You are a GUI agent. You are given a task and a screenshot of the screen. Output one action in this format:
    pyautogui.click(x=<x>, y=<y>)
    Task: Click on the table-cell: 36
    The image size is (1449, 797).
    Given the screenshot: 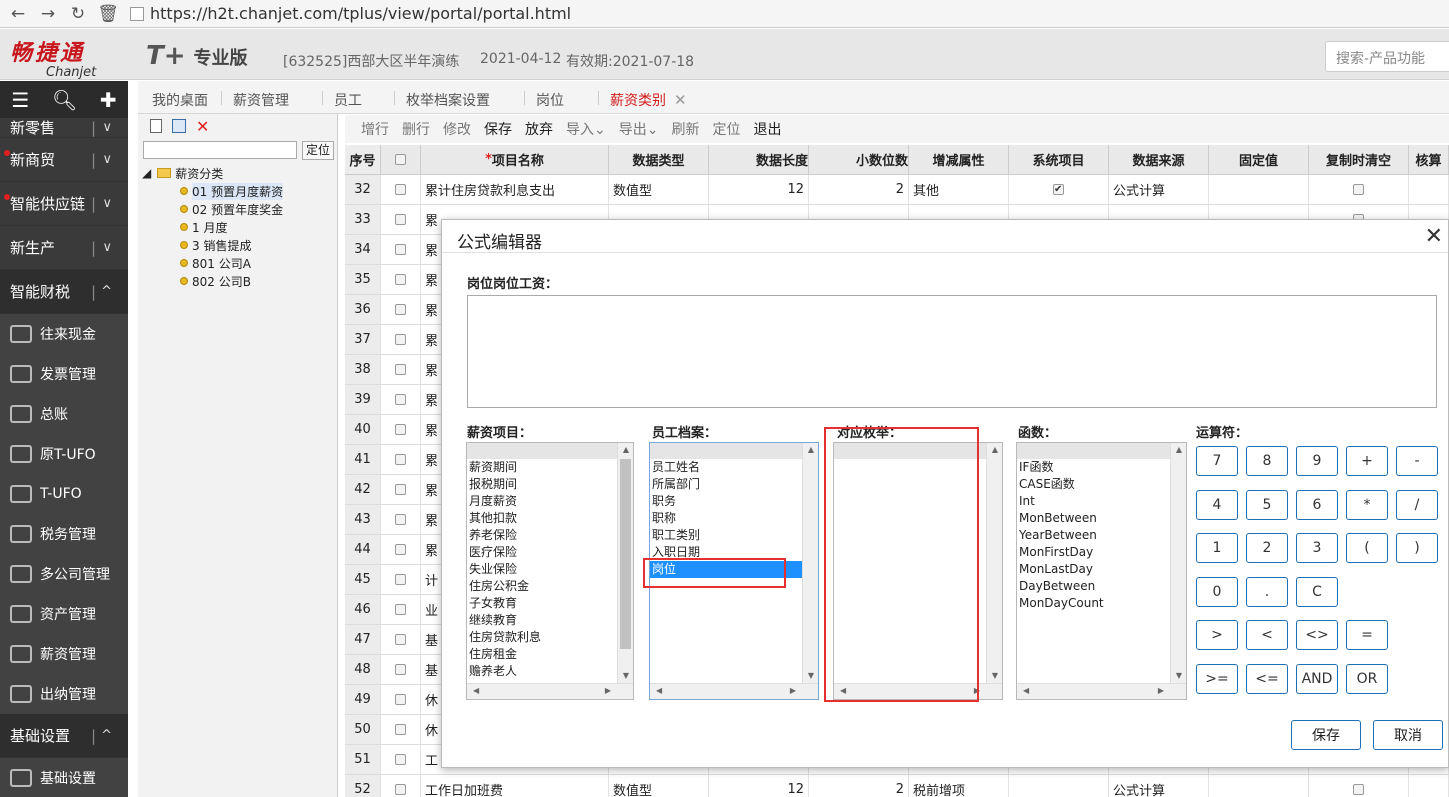 What is the action you would take?
    pyautogui.click(x=363, y=309)
    